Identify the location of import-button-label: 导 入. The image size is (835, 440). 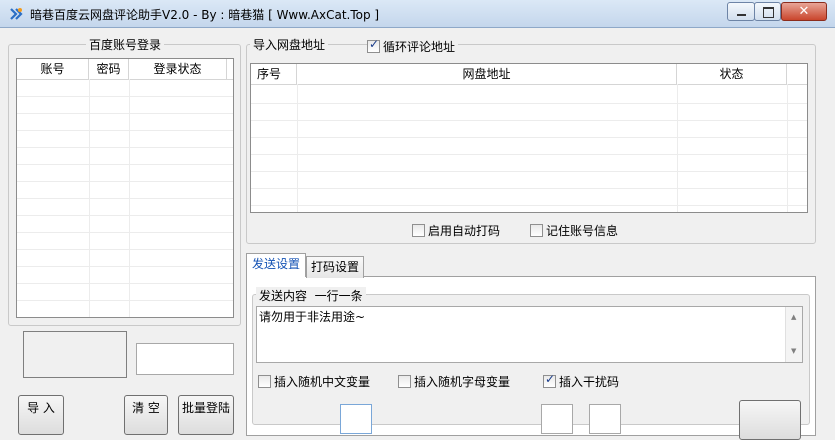
(41, 408).